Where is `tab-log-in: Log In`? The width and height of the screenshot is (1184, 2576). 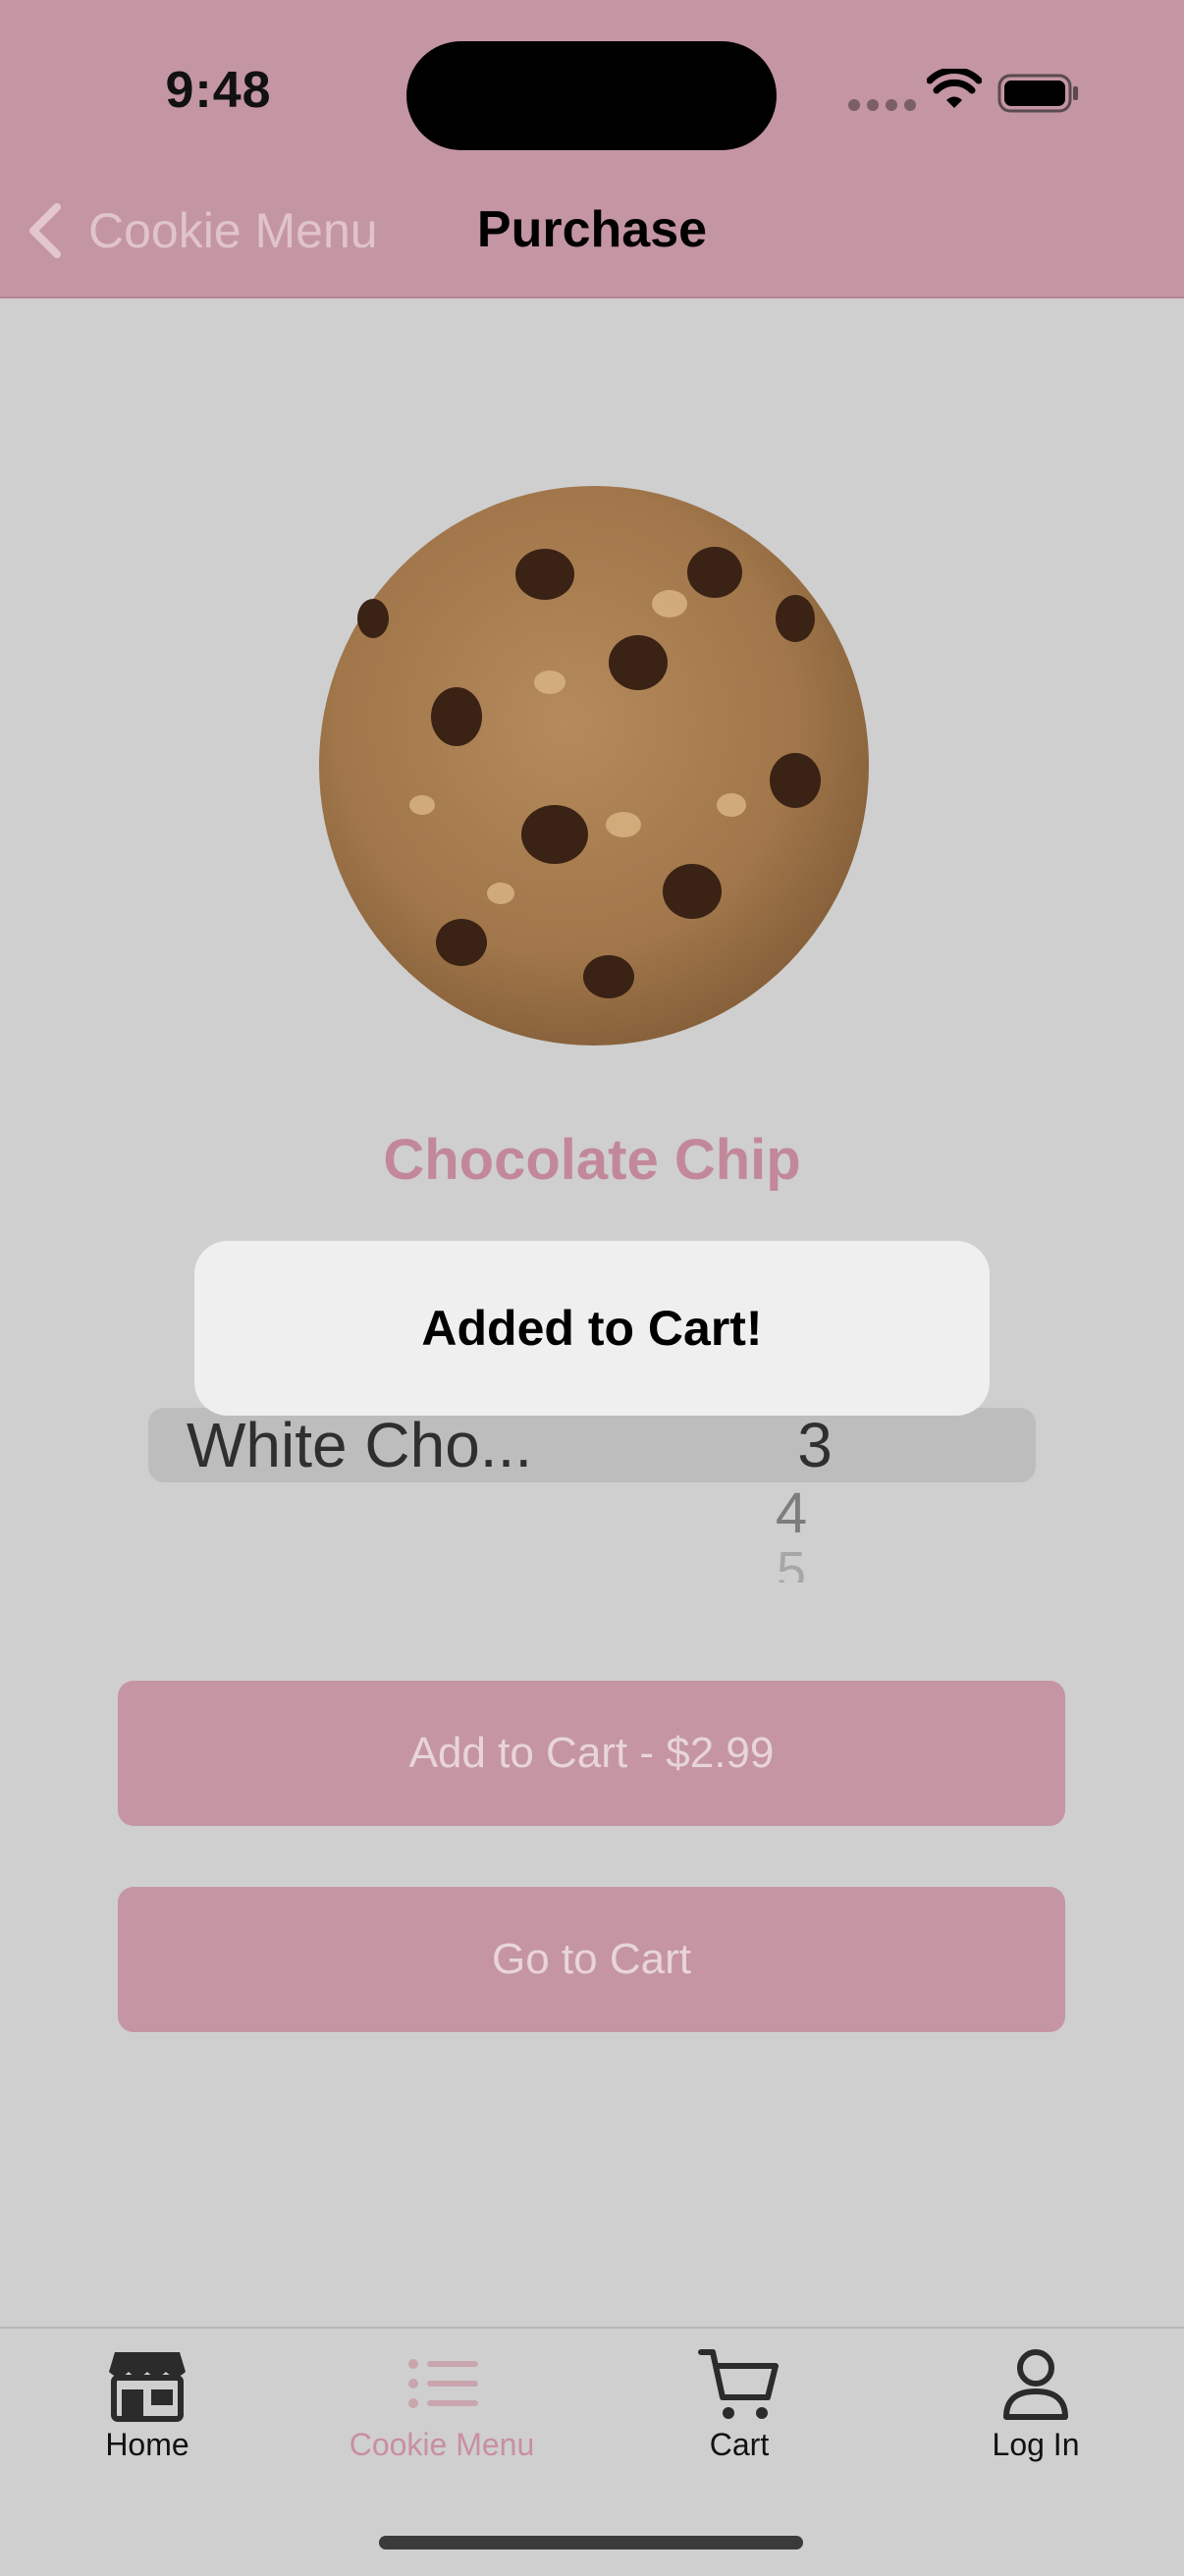
tab-log-in: Log In is located at coordinates (1036, 2403).